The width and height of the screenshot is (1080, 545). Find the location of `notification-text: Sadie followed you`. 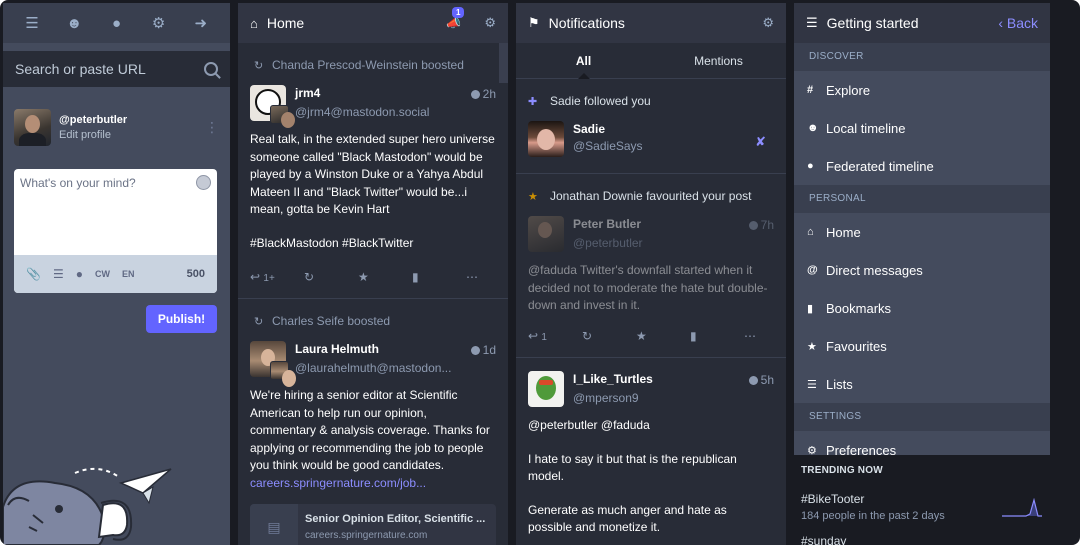

notification-text: Sadie followed you is located at coordinates (600, 101).